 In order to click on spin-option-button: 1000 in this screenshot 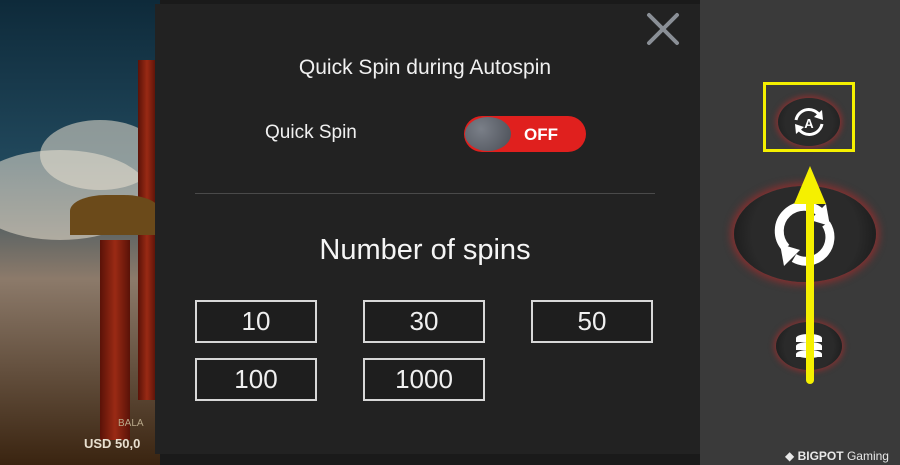, I will do `click(424, 379)`.